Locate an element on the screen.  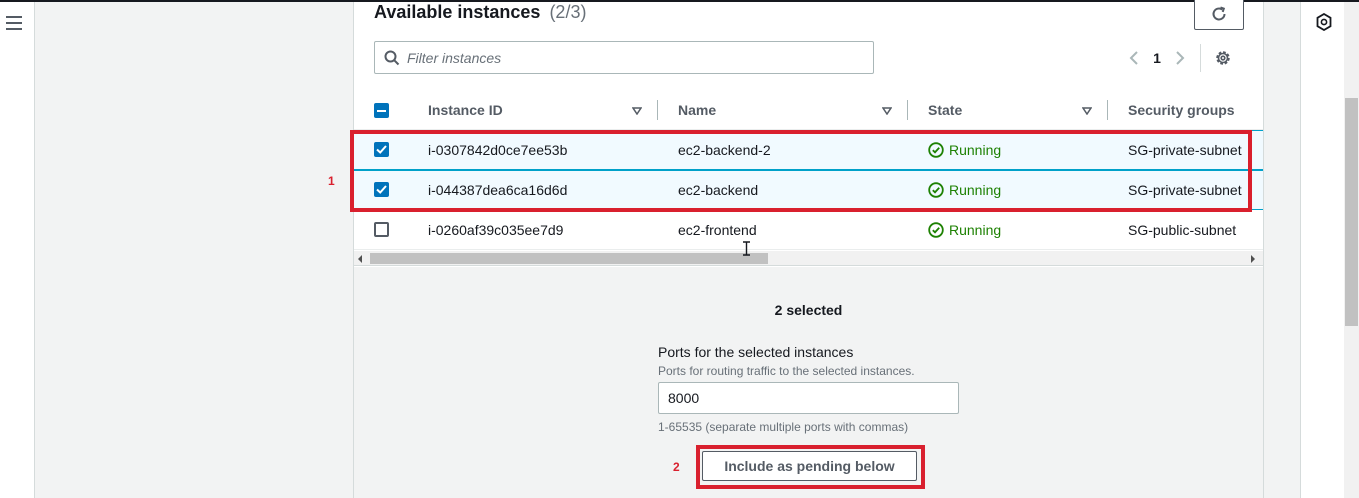
pagination-divider is located at coordinates (1200, 58).